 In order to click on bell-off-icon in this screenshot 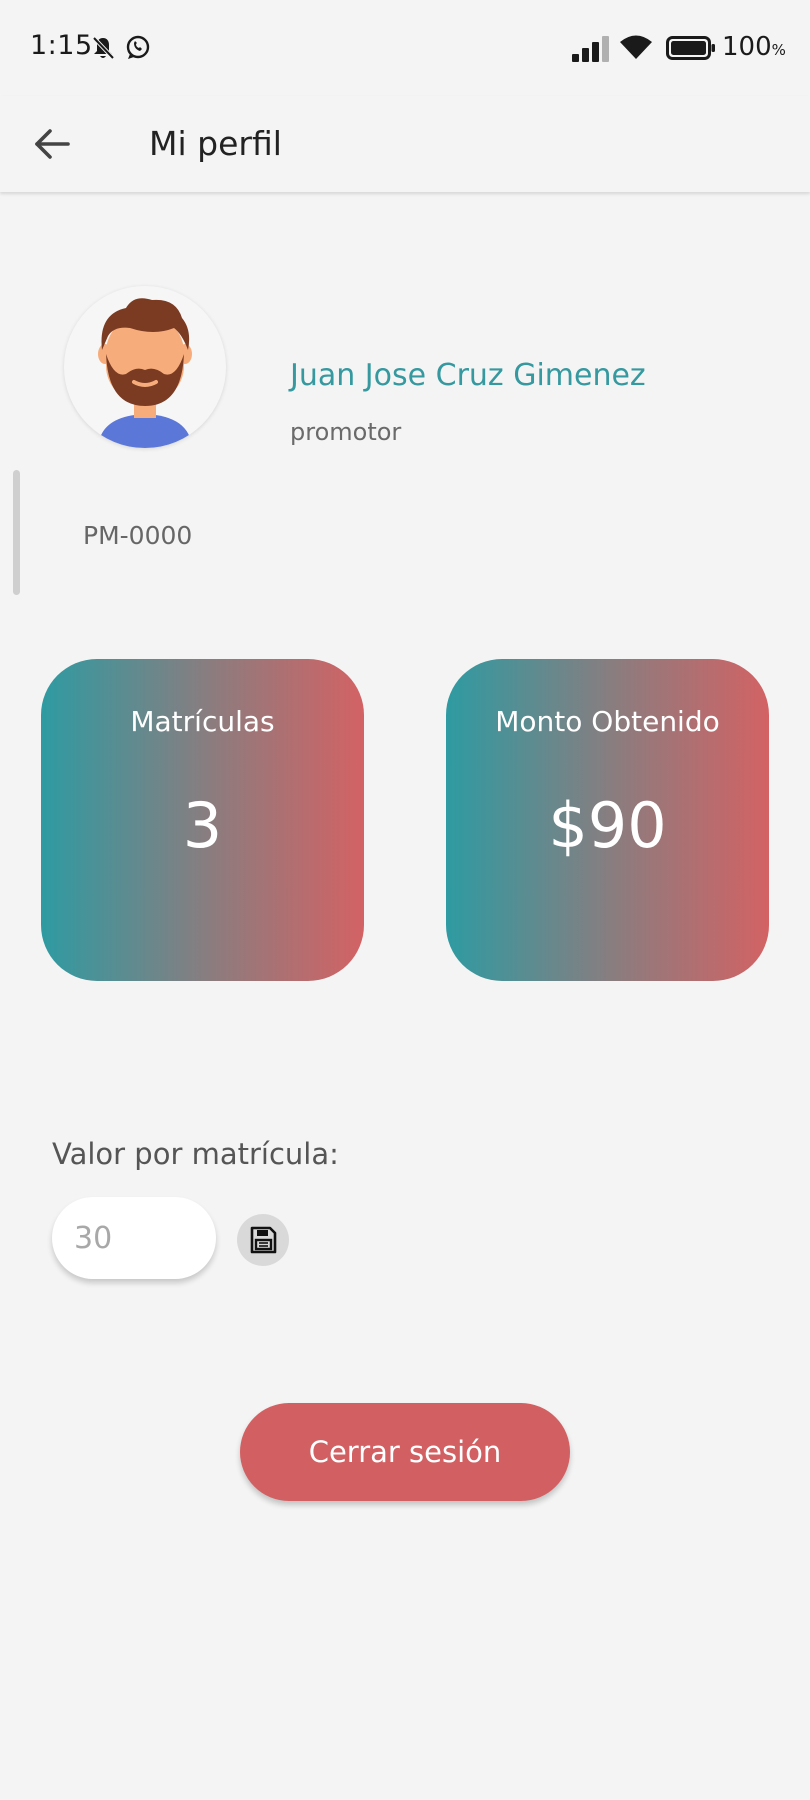, I will do `click(103, 48)`.